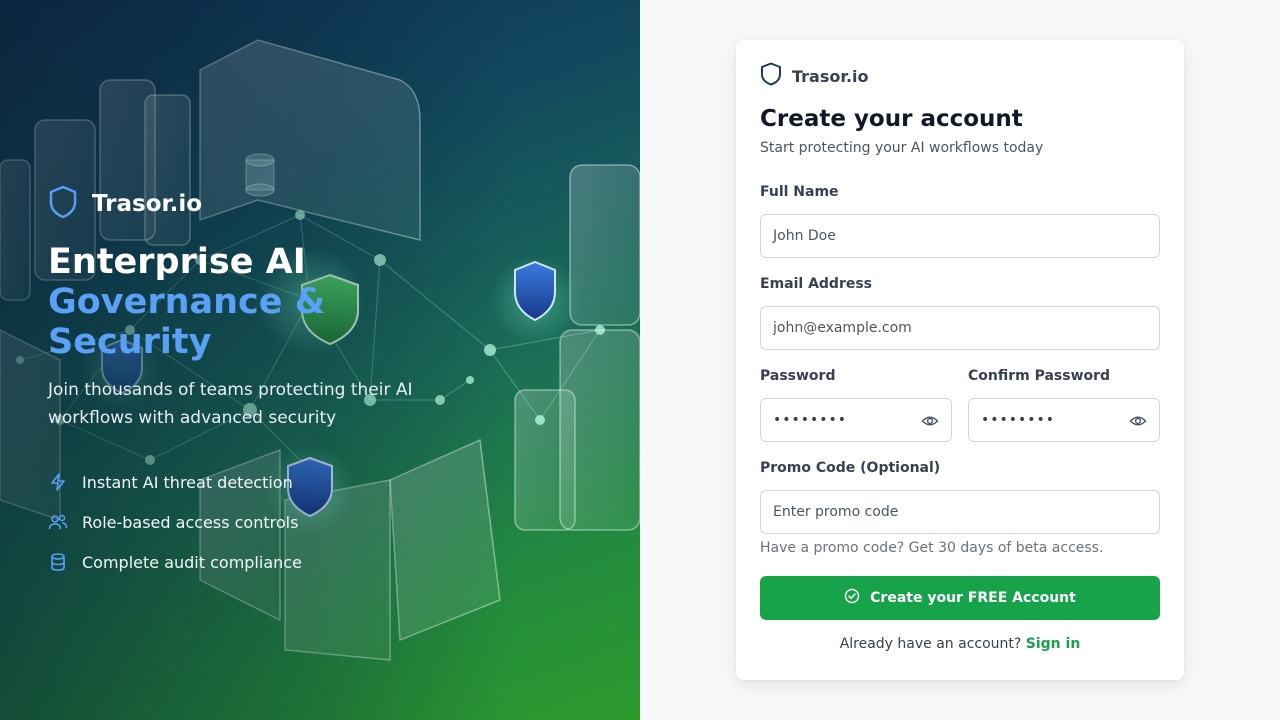  Describe the element at coordinates (1064, 420) in the screenshot. I see `confirm-password-input: ••••••••` at that location.